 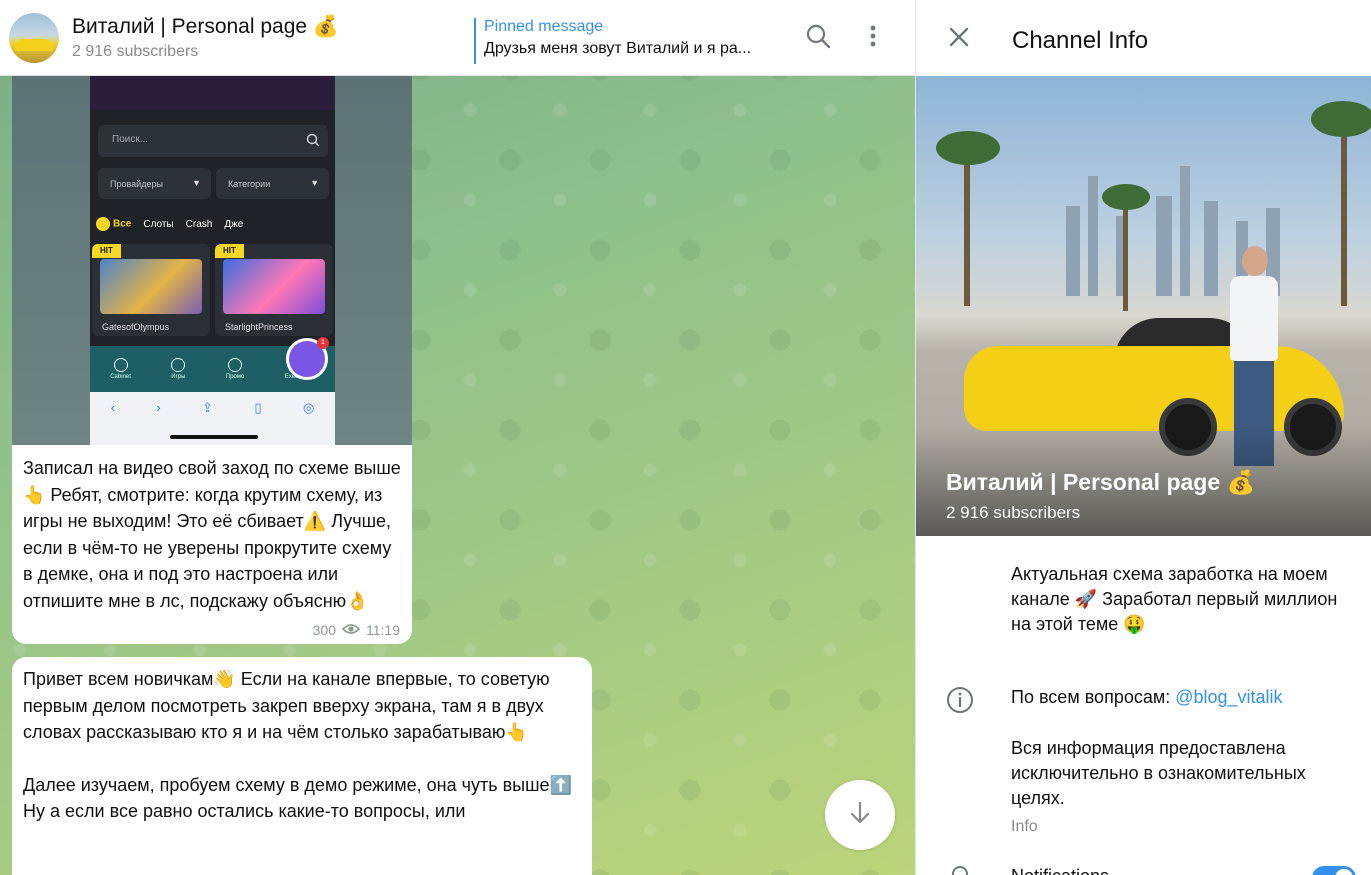 What do you see at coordinates (307, 358) in the screenshot?
I see `support-chat-icon: 1` at bounding box center [307, 358].